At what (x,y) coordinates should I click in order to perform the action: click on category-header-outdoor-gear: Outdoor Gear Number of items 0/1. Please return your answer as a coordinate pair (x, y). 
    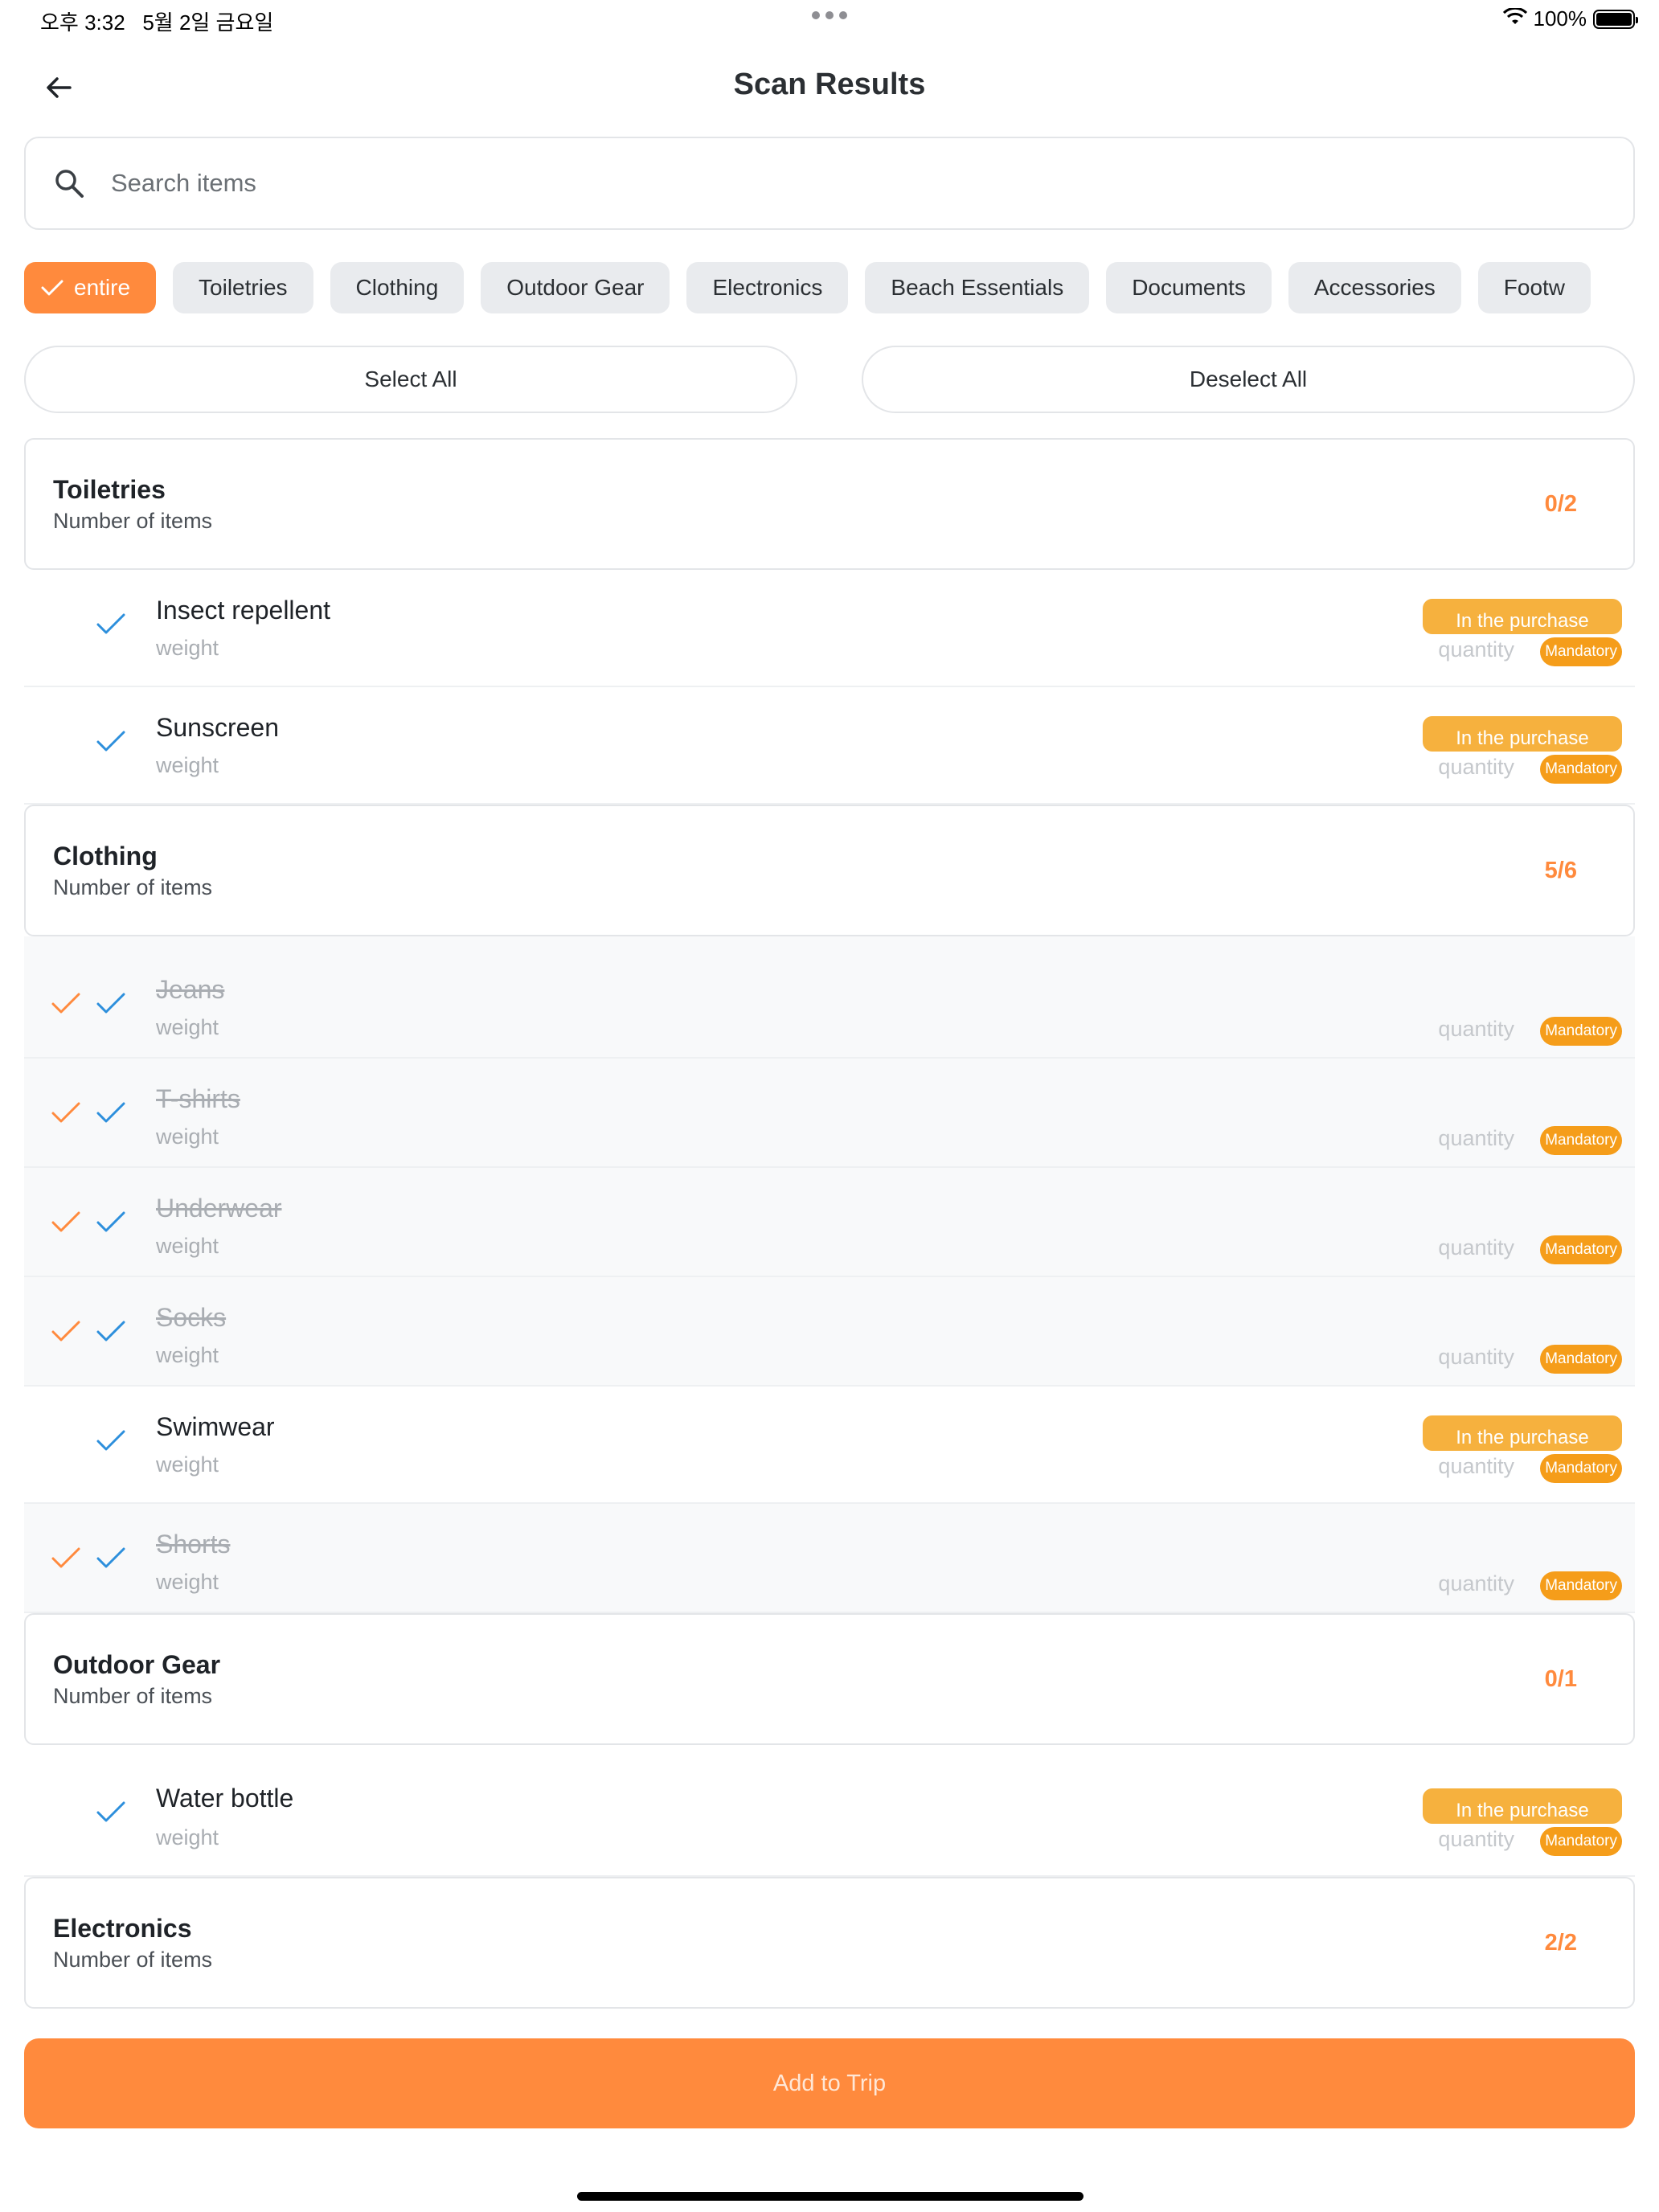
    Looking at the image, I should click on (829, 1679).